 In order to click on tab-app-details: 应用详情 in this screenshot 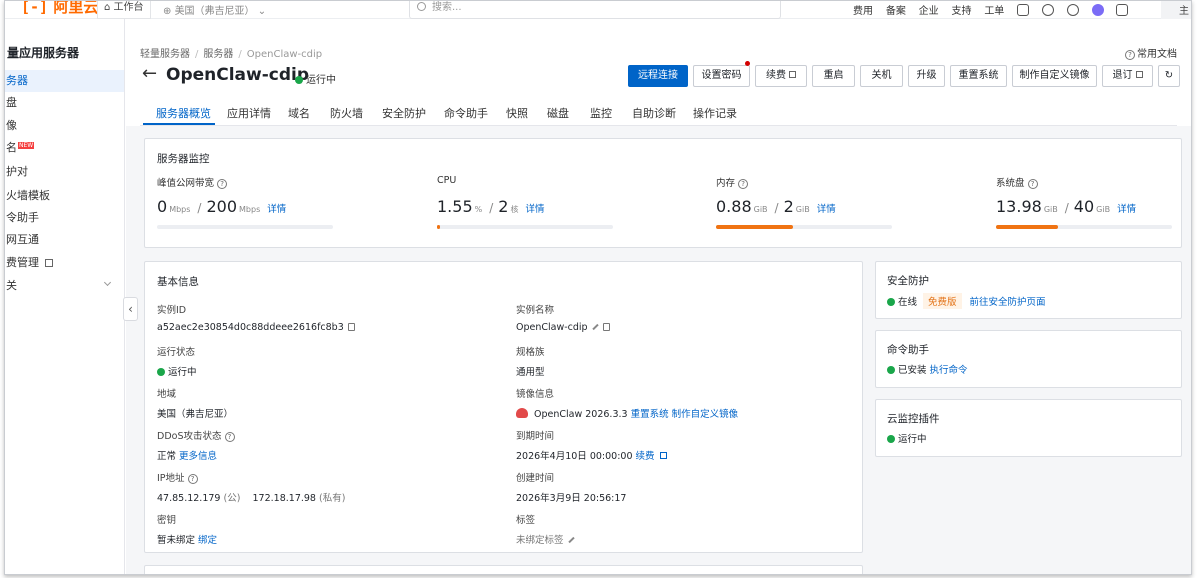, I will do `click(249, 113)`.